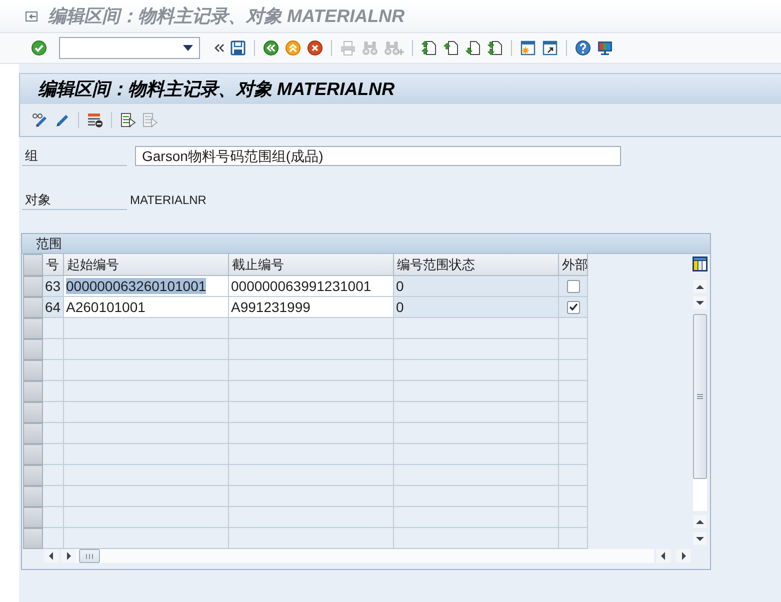  What do you see at coordinates (476, 265) in the screenshot?
I see `column-header: 编号范围状态` at bounding box center [476, 265].